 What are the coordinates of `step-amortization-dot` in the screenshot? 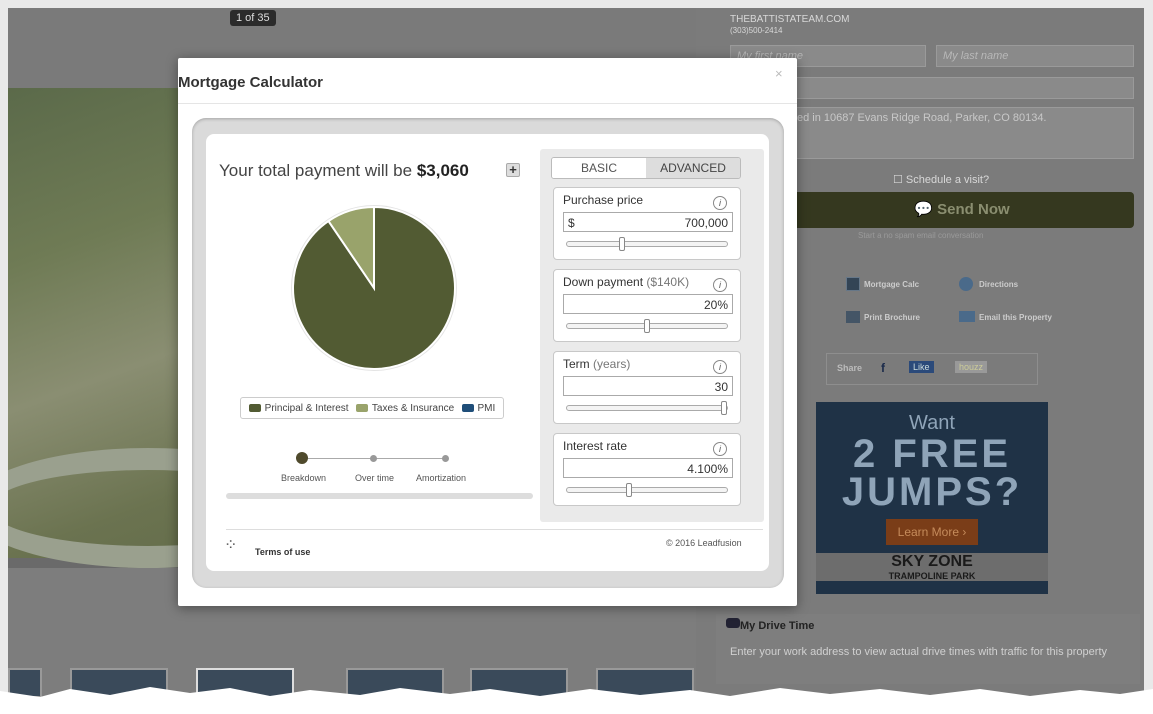 It's located at (445, 458).